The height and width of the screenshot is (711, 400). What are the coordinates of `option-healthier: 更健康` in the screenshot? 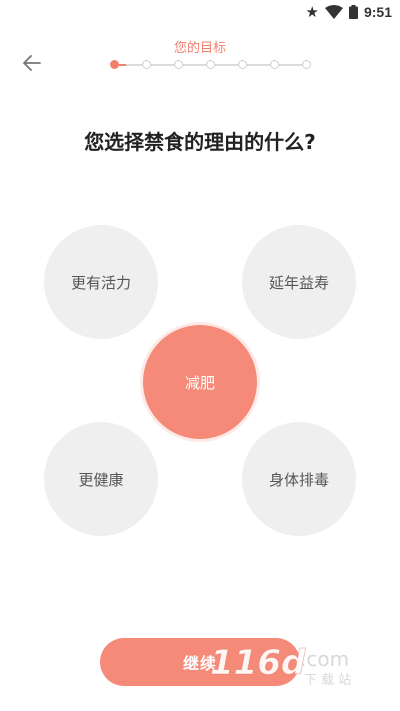 It's located at (101, 479).